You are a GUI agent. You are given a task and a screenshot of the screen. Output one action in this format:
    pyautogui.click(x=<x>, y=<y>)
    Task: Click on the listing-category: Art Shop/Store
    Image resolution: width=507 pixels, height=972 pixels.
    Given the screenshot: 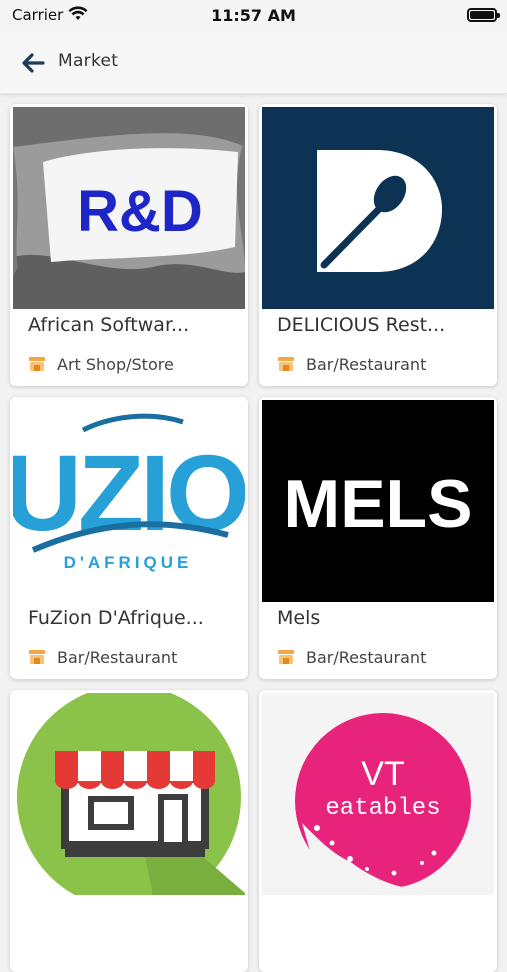 What is the action you would take?
    pyautogui.click(x=101, y=364)
    